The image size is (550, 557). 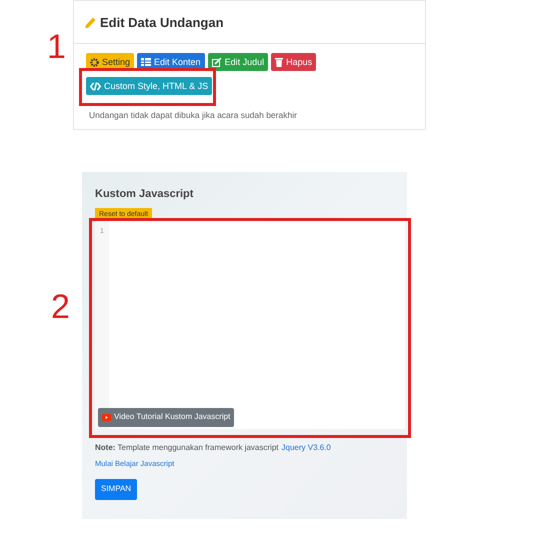 I want to click on video-tutorial-button: Video Tutorial Kustom Javascript, so click(x=166, y=417).